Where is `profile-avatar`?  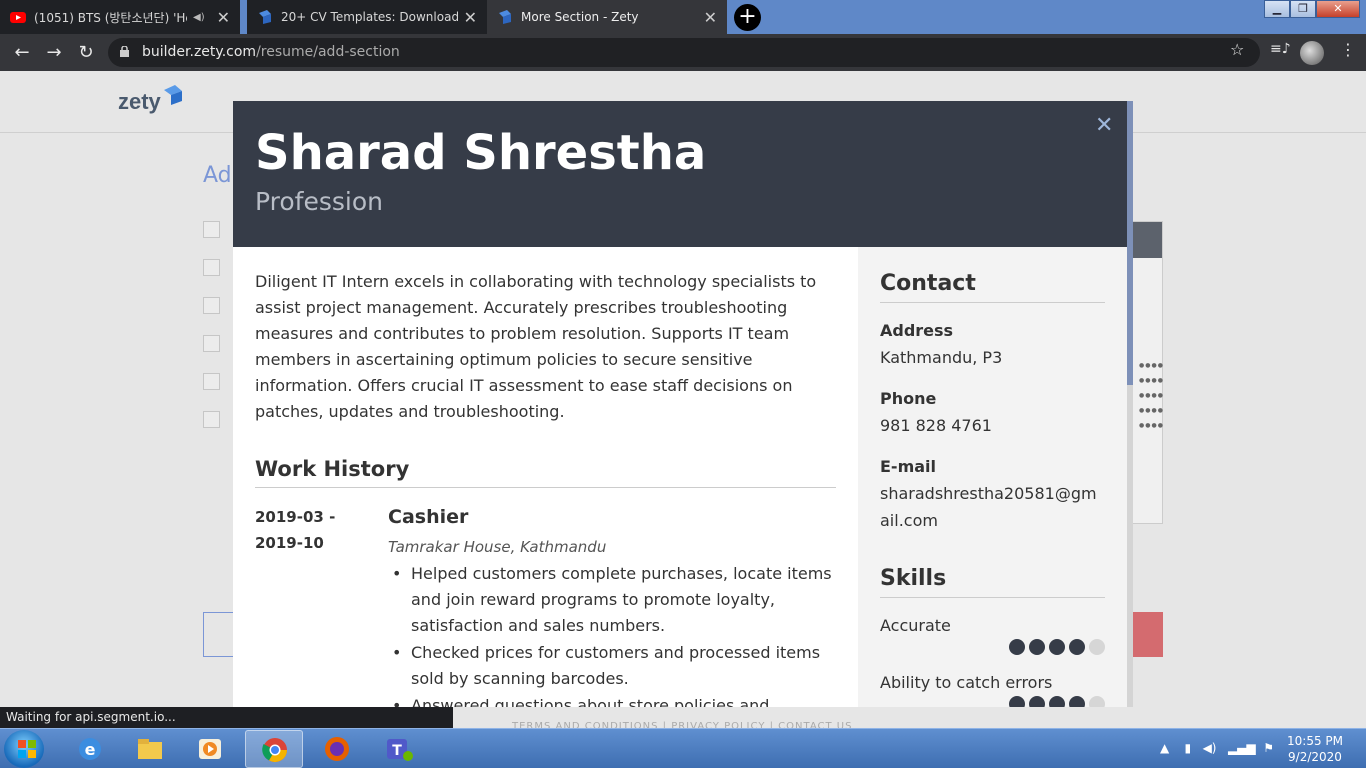 profile-avatar is located at coordinates (1312, 53).